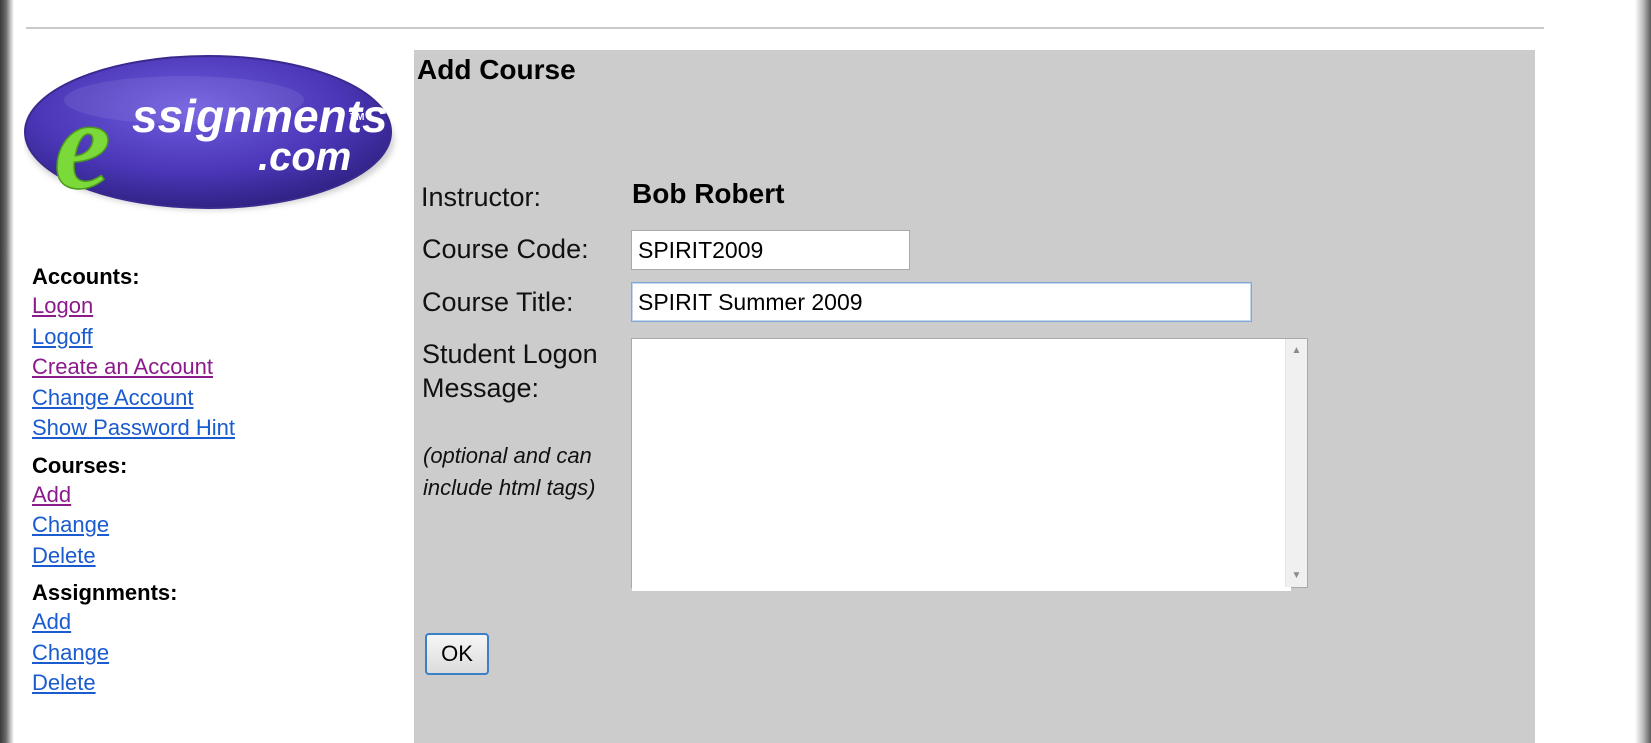 This screenshot has width=1651, height=743. I want to click on nav-link-logoff: Logoff, so click(62, 337).